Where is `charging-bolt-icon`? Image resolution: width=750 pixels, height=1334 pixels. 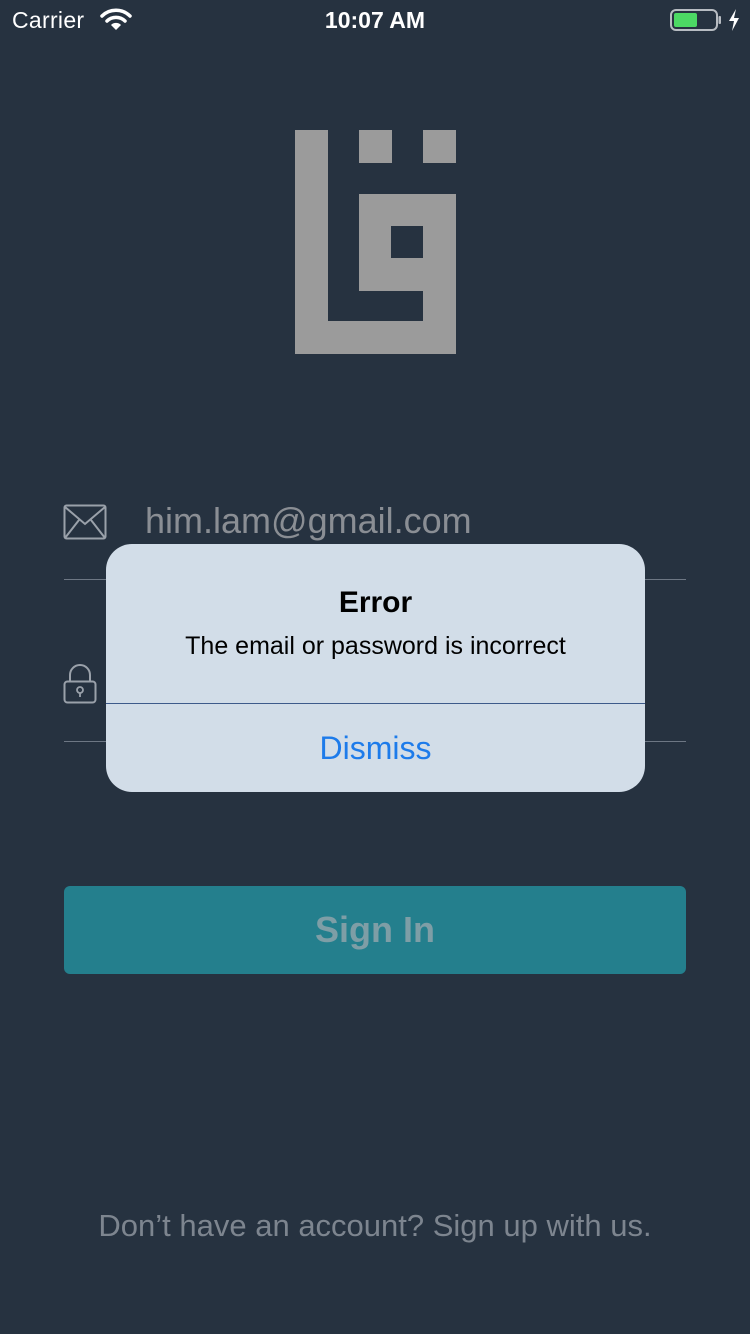 charging-bolt-icon is located at coordinates (734, 22).